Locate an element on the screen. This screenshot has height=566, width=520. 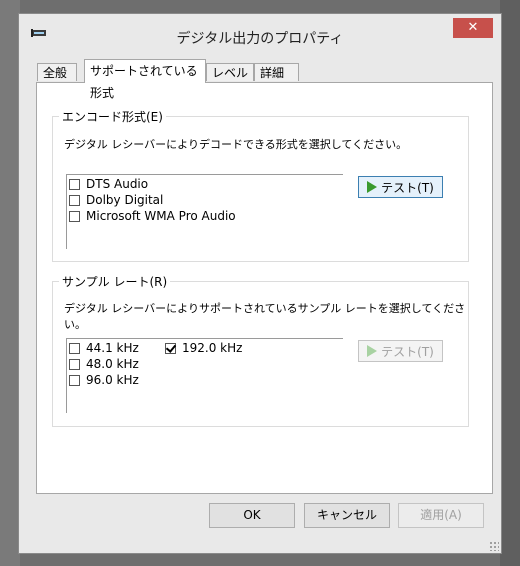
resize-grip-icon is located at coordinates (494, 546).